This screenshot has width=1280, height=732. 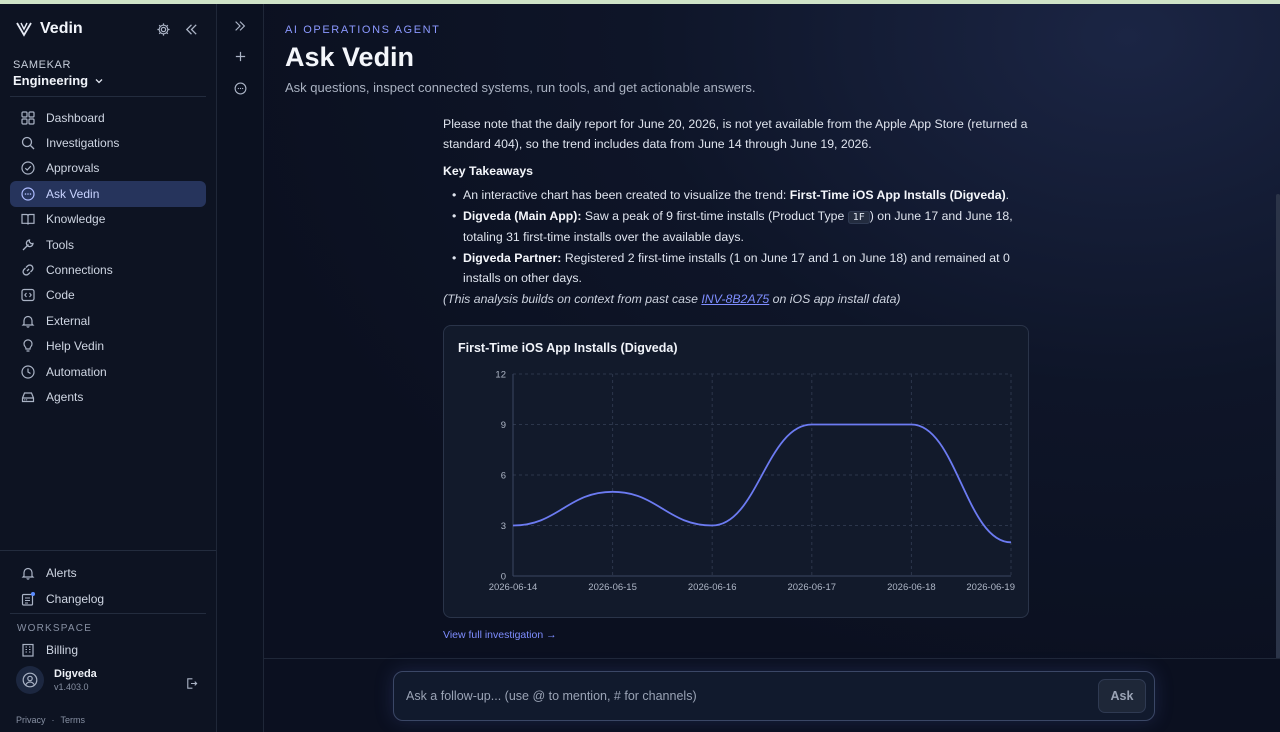 I want to click on series-line, so click(x=762, y=483).